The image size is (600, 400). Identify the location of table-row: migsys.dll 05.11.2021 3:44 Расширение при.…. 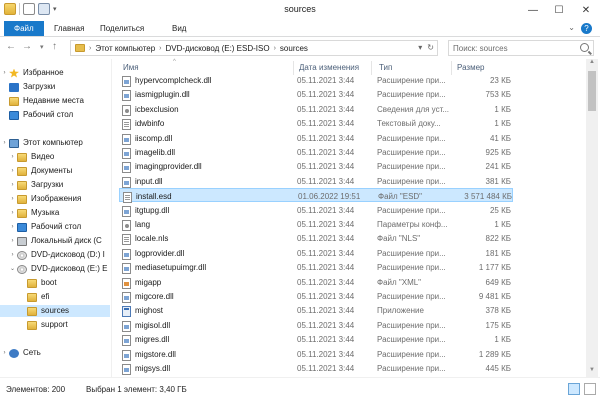
(316, 368).